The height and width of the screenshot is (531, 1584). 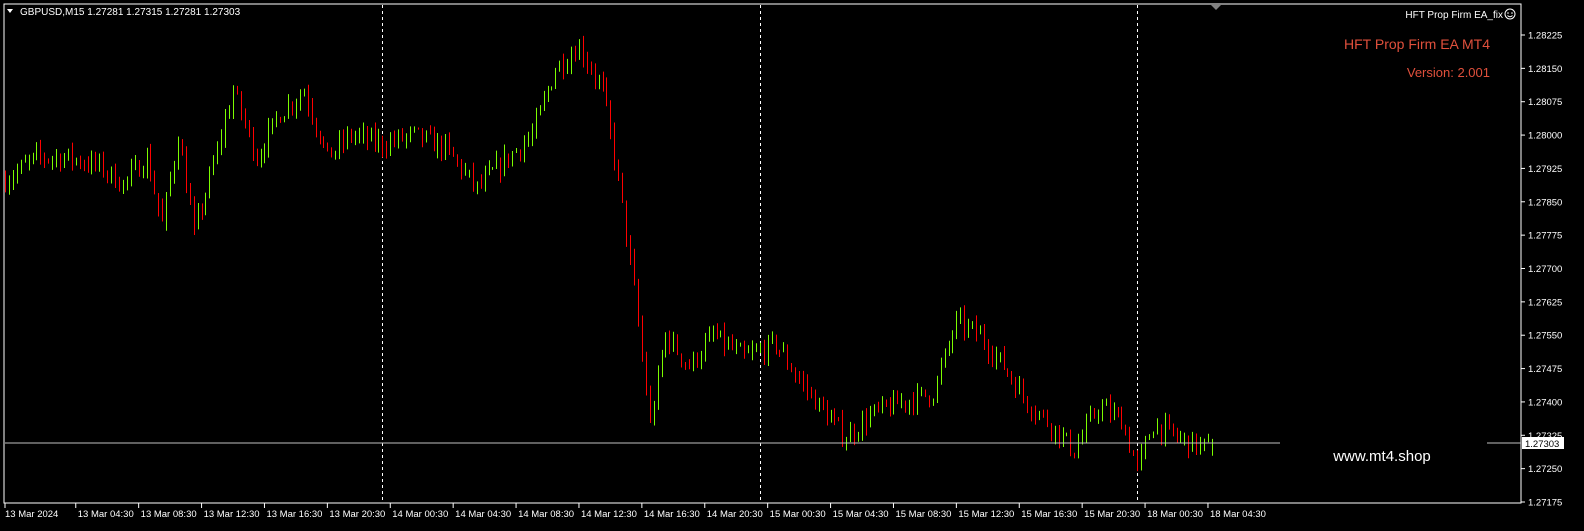 What do you see at coordinates (1238, 514) in the screenshot?
I see `time-tick-label: 18 Mar 04:30` at bounding box center [1238, 514].